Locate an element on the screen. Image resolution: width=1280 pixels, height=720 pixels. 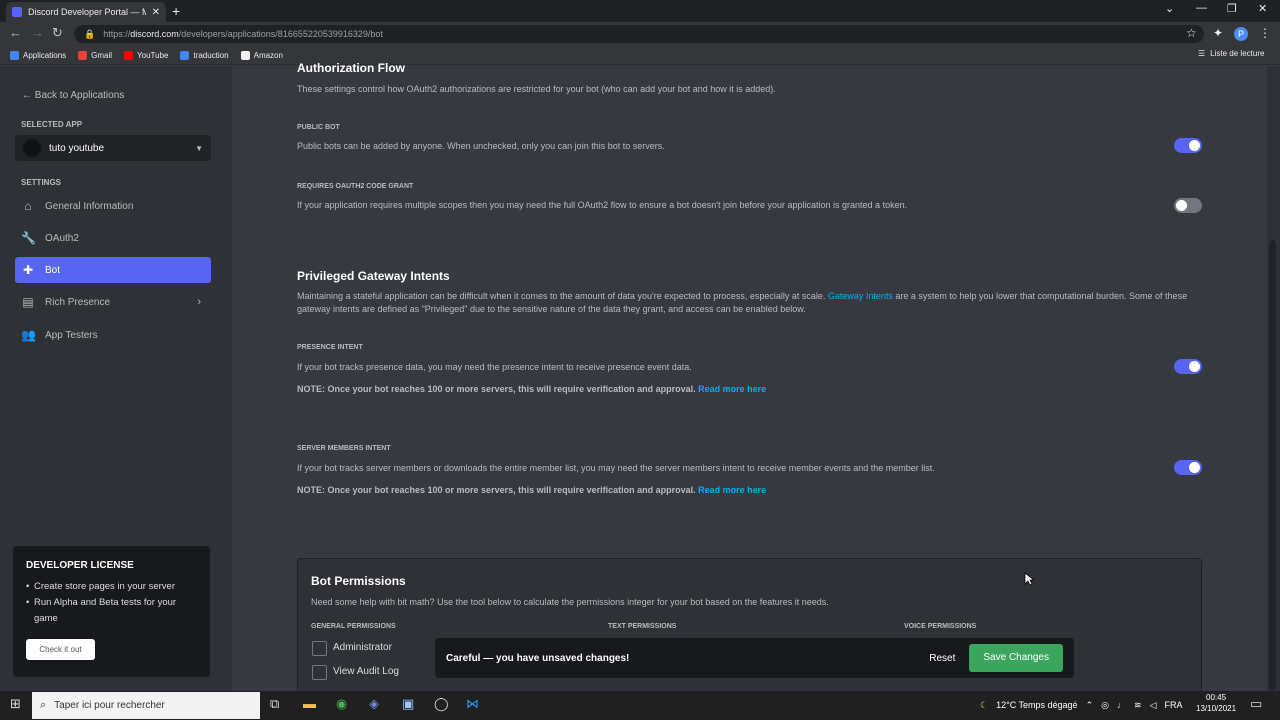
window-close-icon: ✕ is located at coordinates (1262, 8).